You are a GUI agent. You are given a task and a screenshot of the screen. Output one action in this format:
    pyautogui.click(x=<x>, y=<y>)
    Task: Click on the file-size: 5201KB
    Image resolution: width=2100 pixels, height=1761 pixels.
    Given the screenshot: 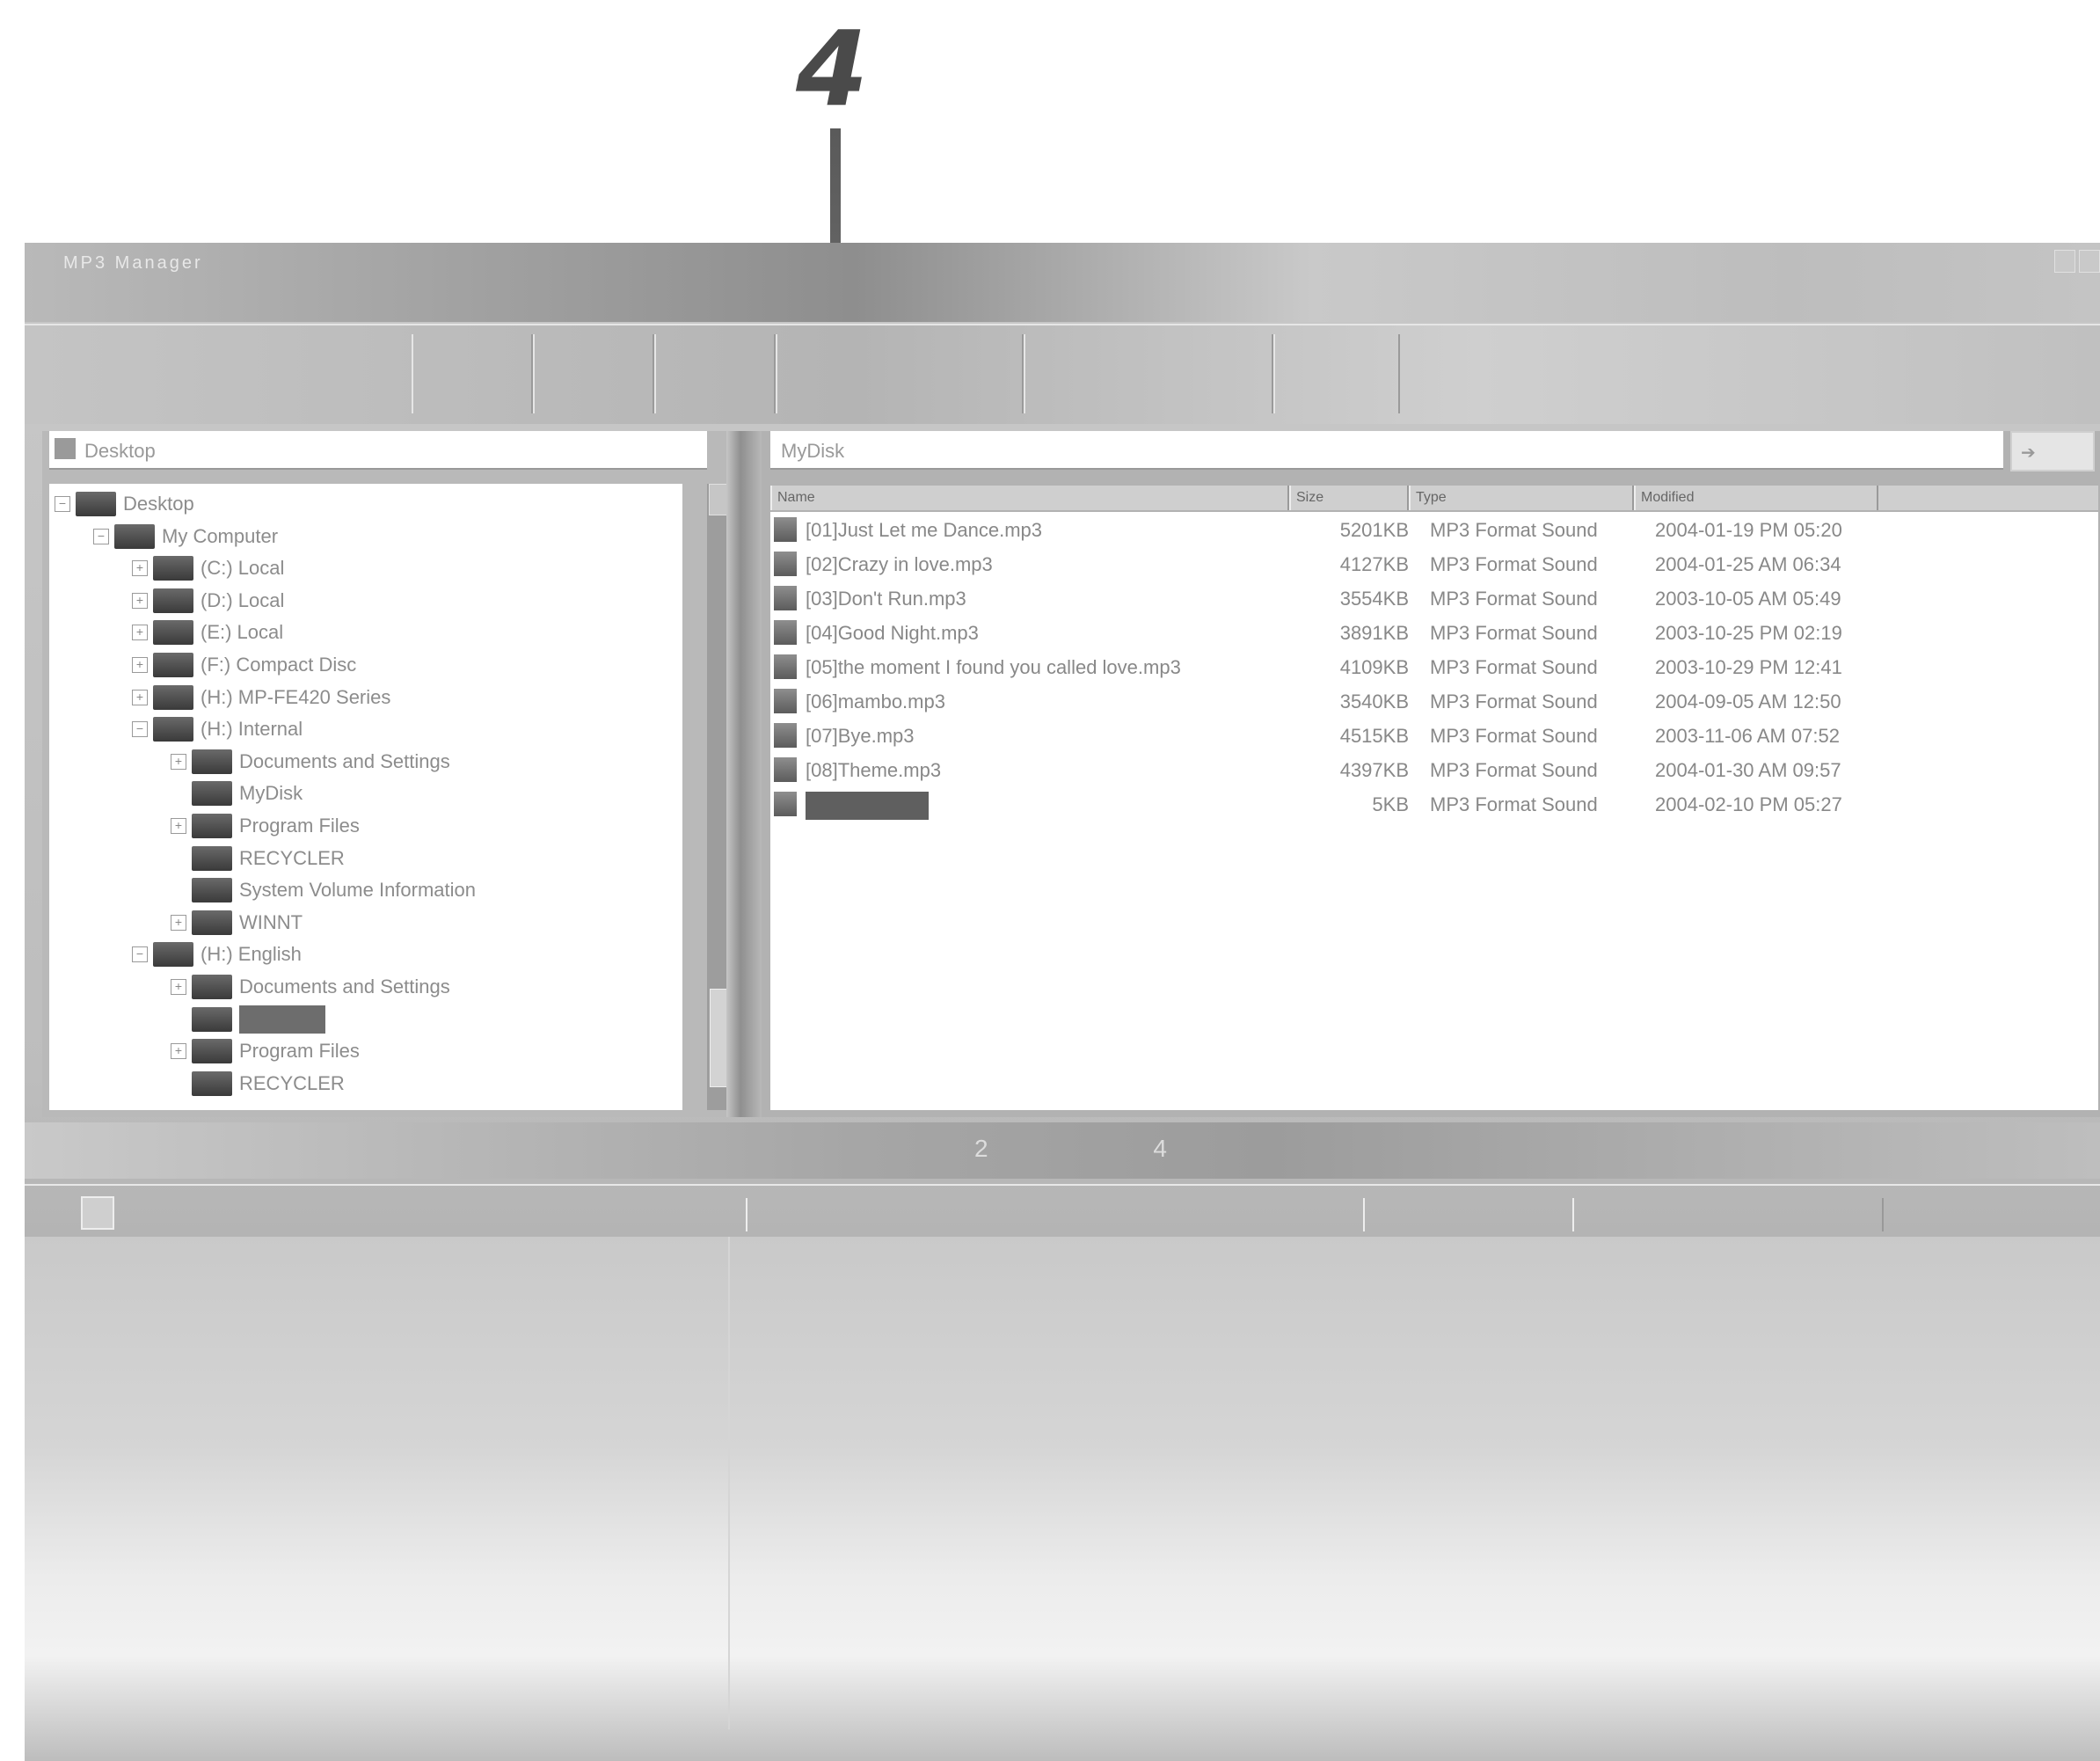 What is the action you would take?
    pyautogui.click(x=1374, y=530)
    